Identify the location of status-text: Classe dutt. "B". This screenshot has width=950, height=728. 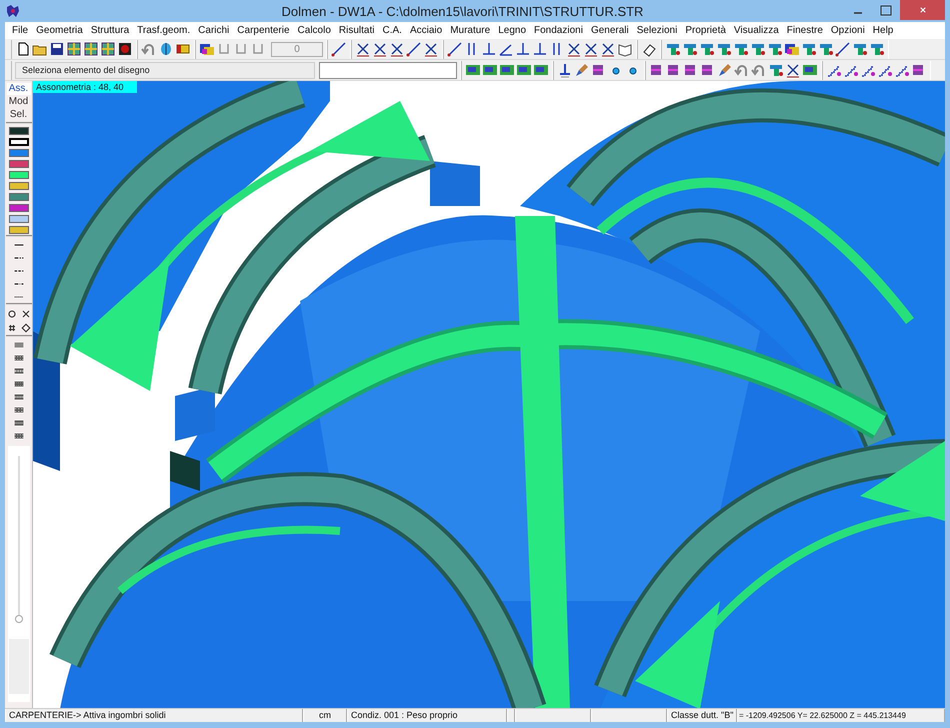
(702, 715).